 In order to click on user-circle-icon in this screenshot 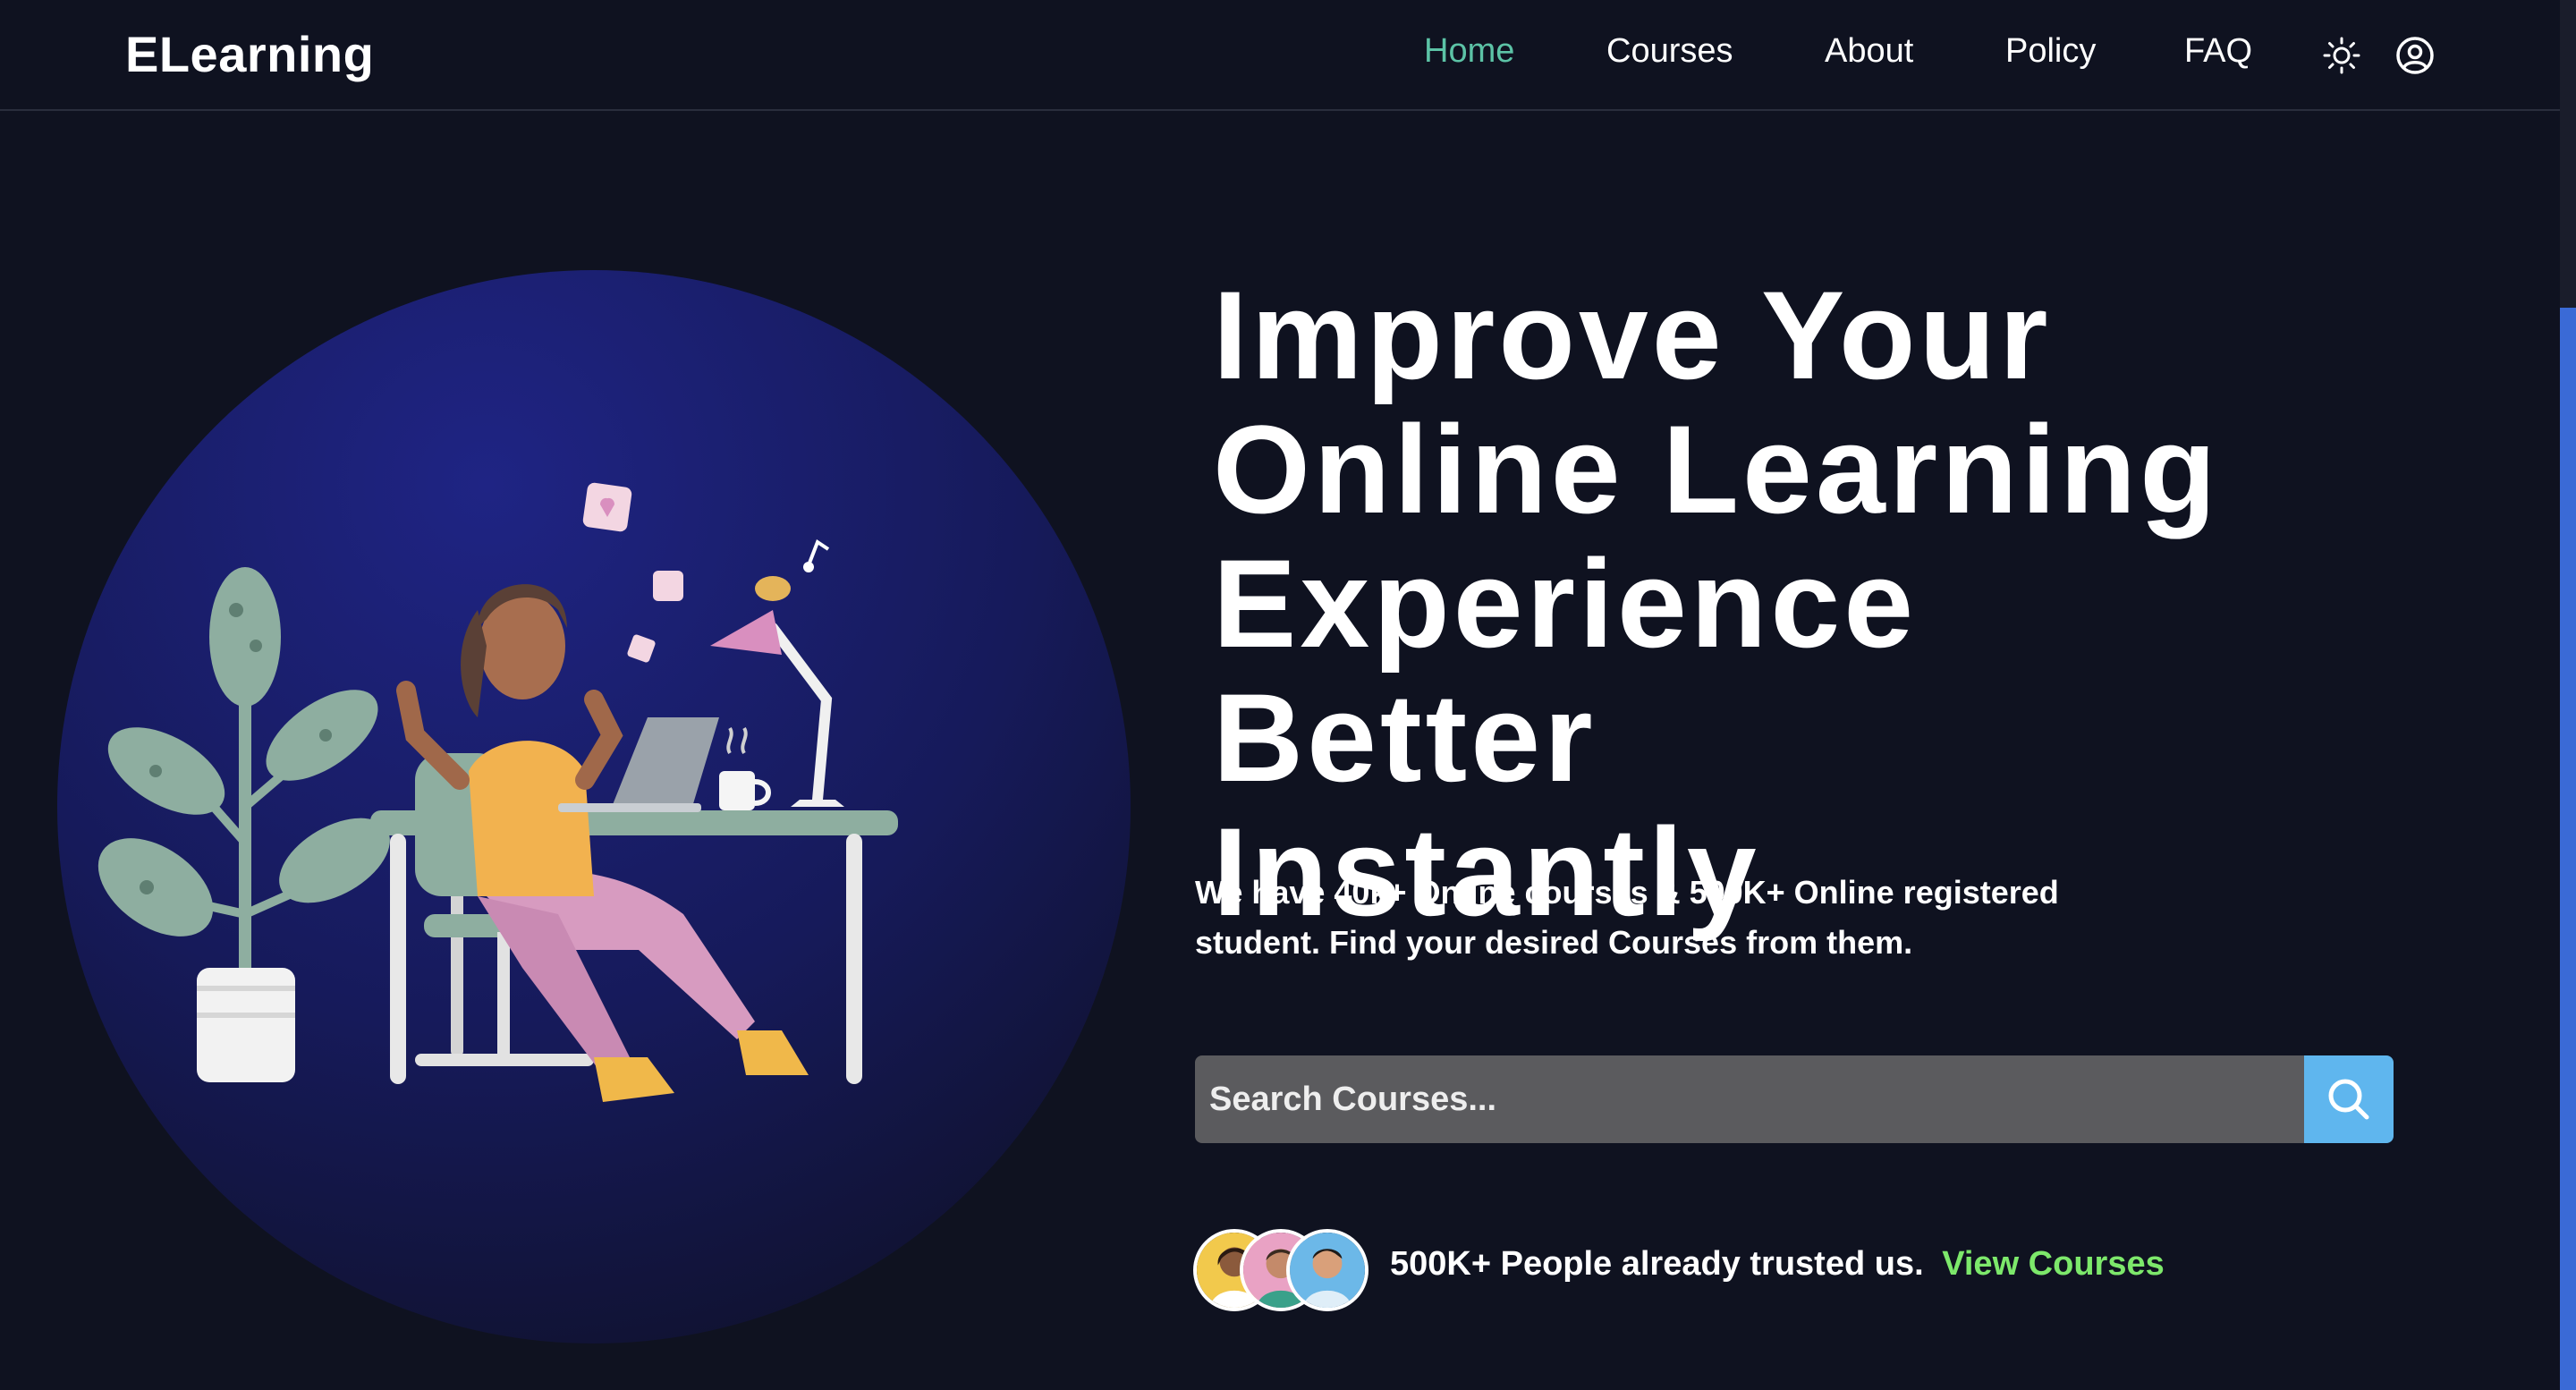, I will do `click(2415, 55)`.